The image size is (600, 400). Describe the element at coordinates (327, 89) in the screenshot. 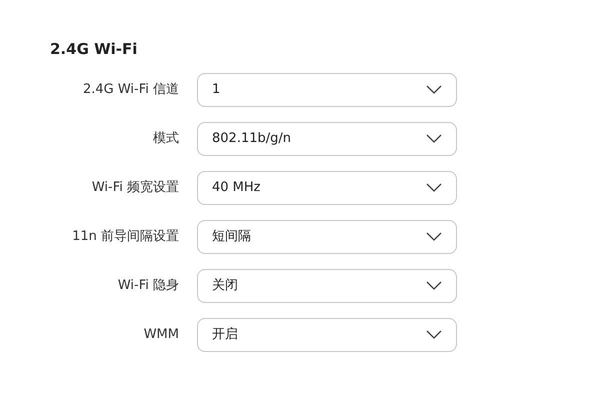

I see `dropdown: 1` at that location.